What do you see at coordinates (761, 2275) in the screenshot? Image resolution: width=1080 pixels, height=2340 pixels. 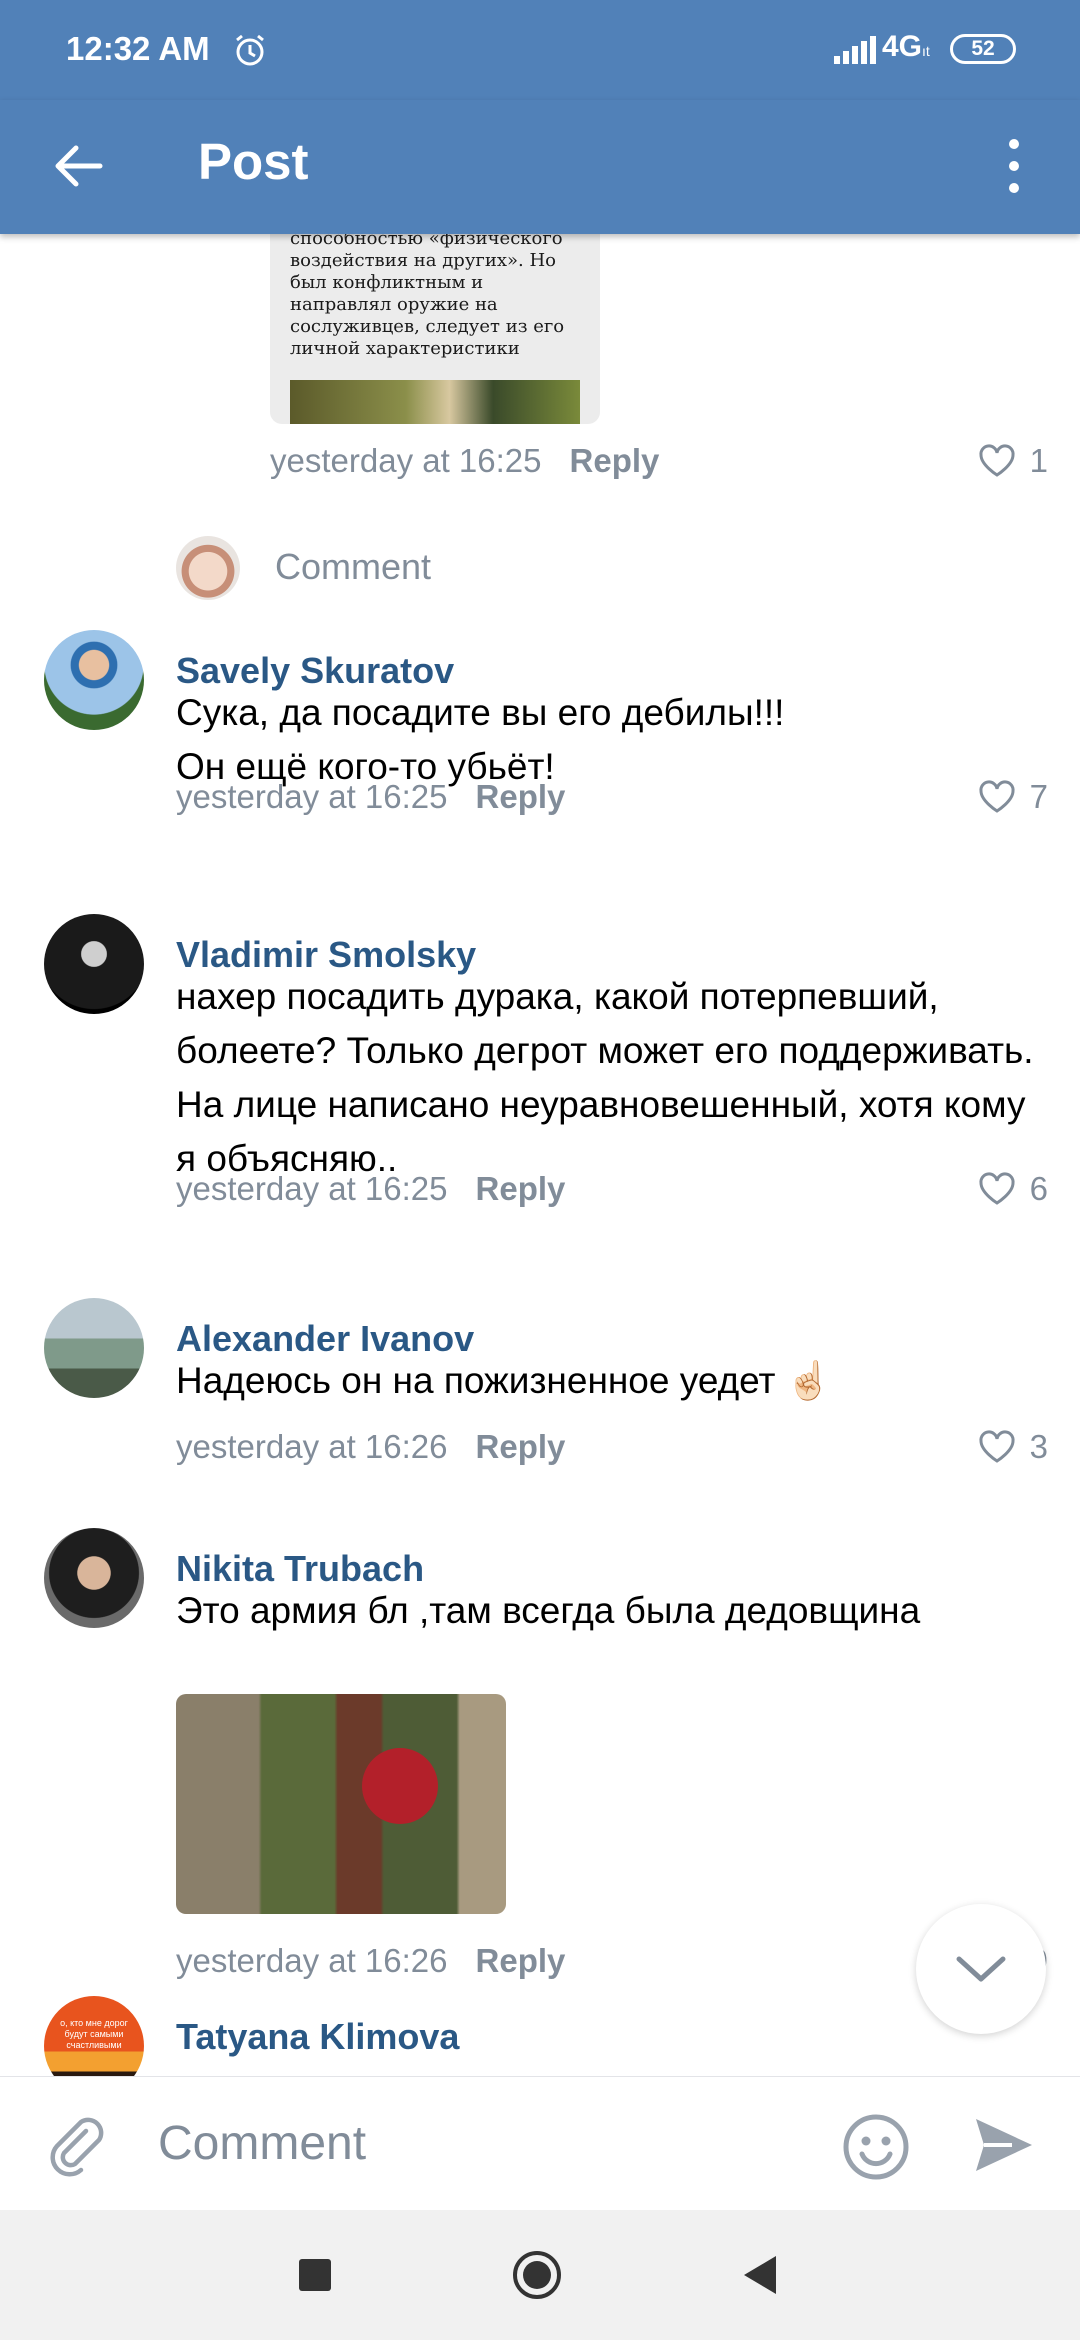 I see `back-nav-icon` at bounding box center [761, 2275].